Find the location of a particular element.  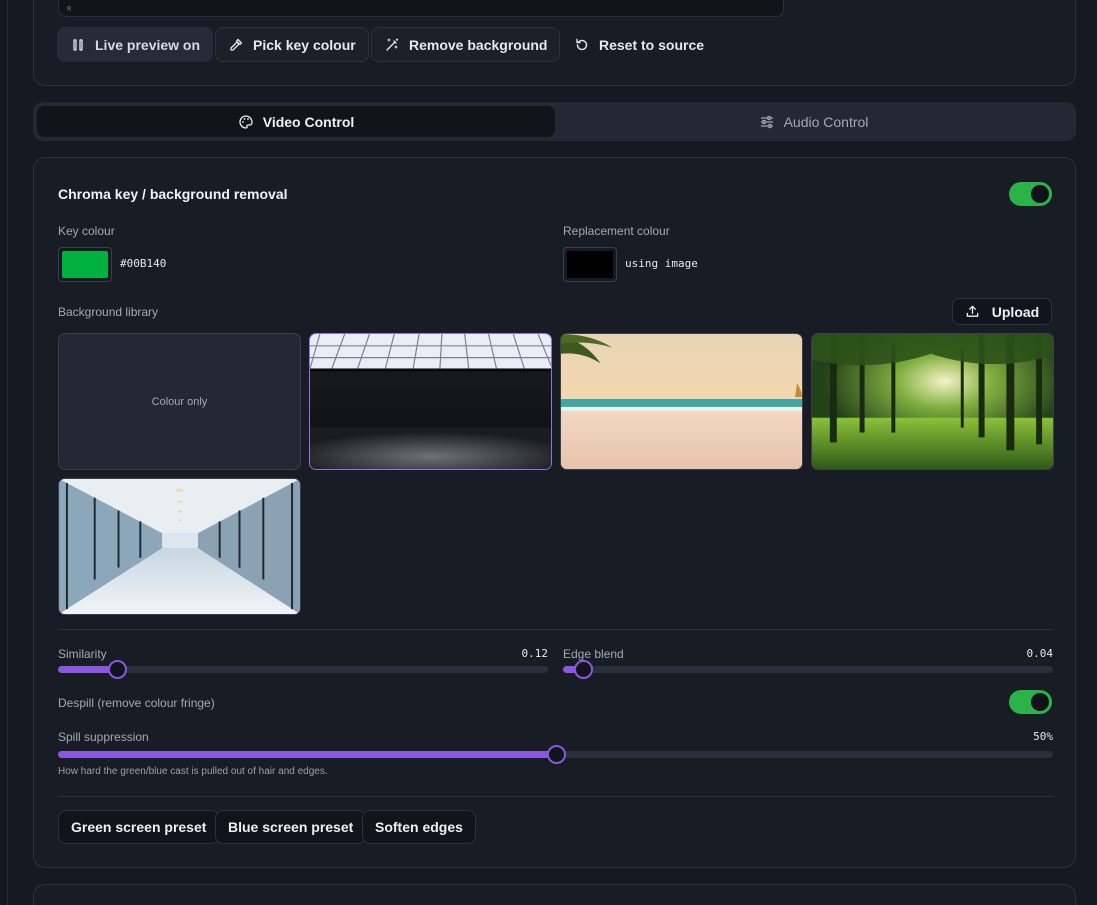

replacement-colour-fill is located at coordinates (590, 264).